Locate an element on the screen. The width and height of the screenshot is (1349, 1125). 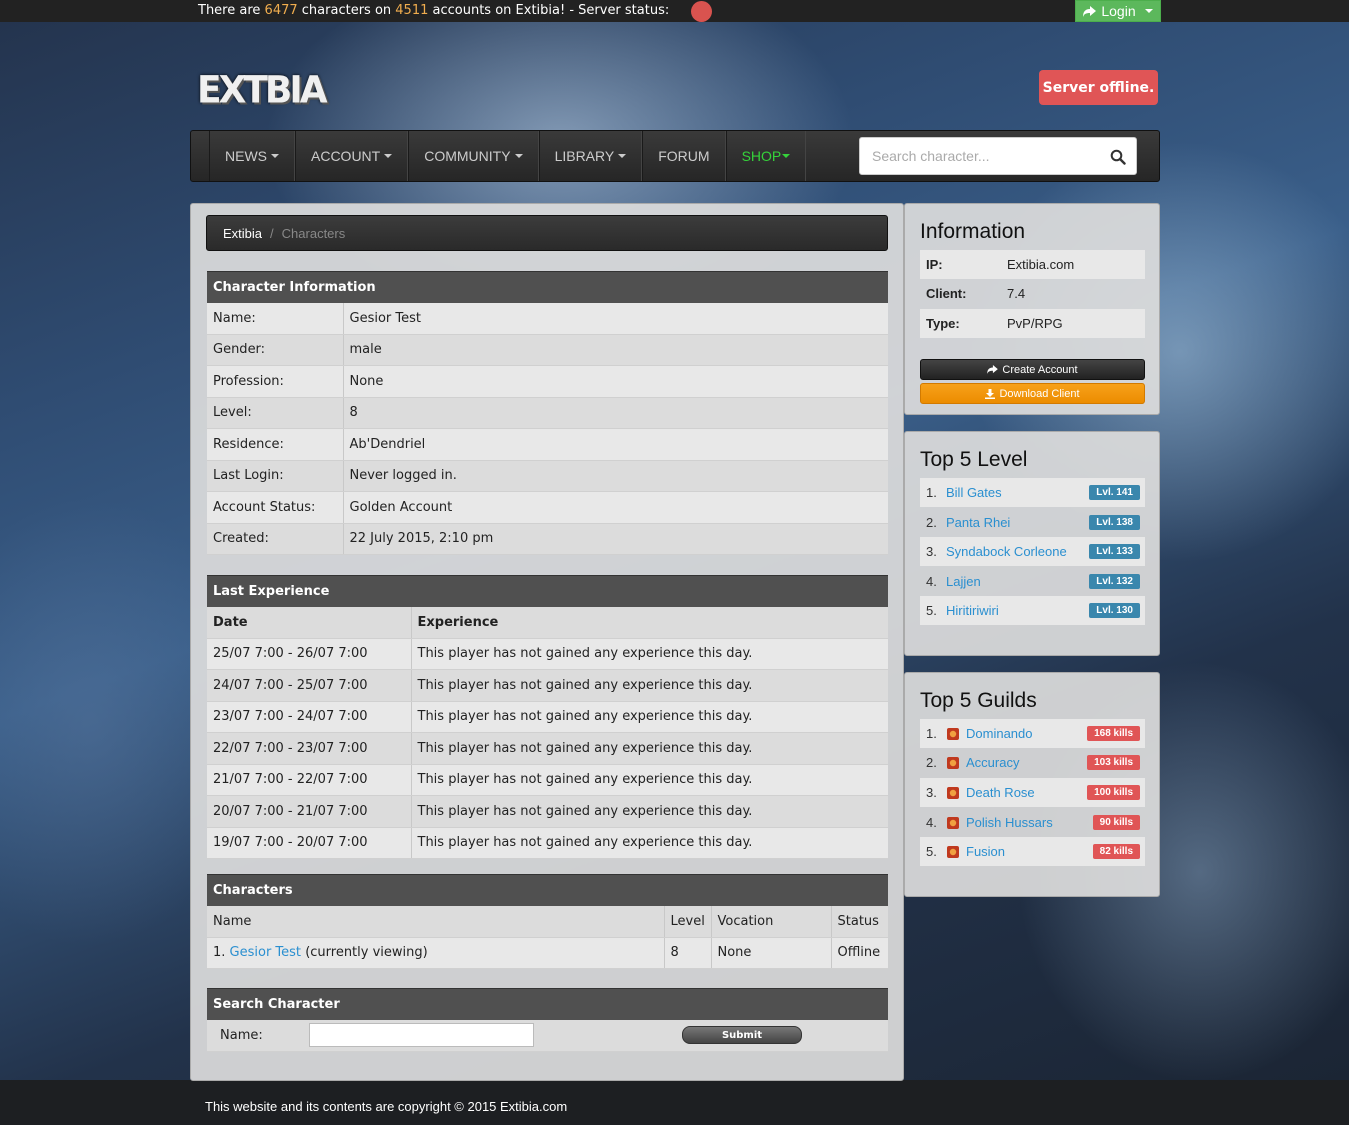
character-search is located at coordinates (998, 156).